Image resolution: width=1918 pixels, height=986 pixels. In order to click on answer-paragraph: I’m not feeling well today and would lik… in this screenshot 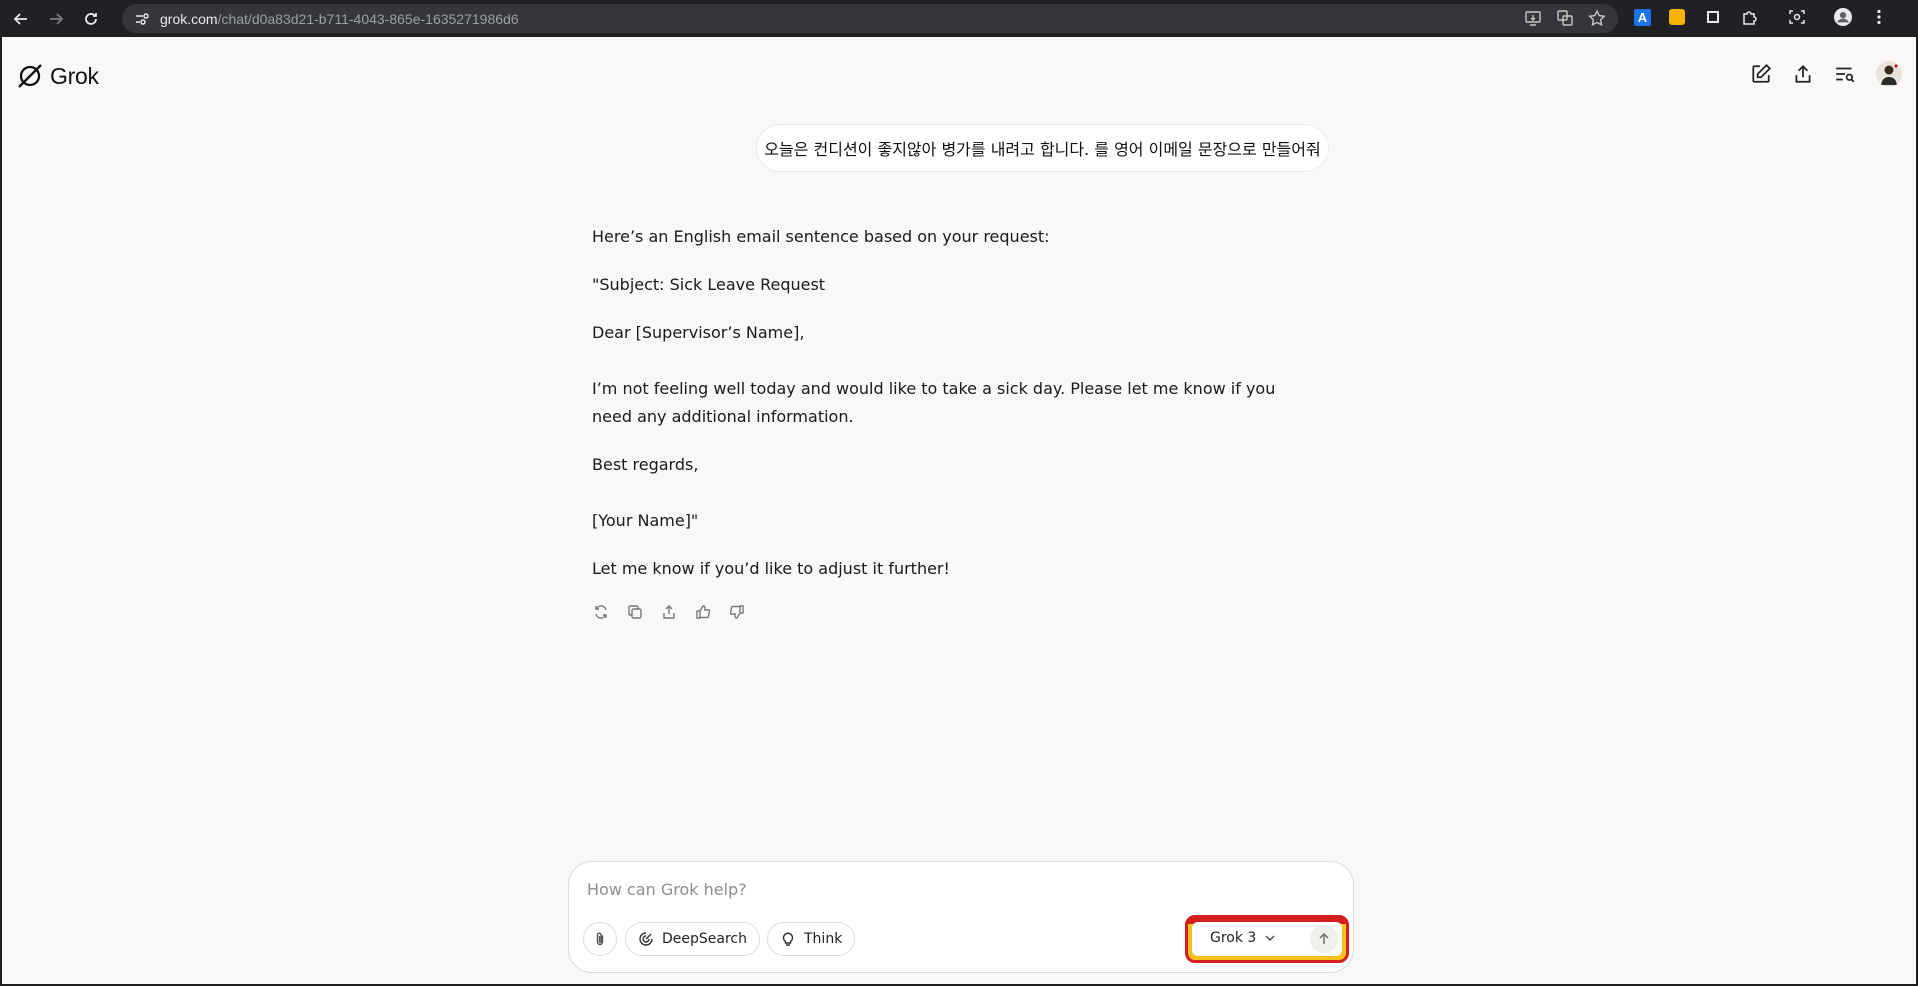, I will do `click(934, 402)`.